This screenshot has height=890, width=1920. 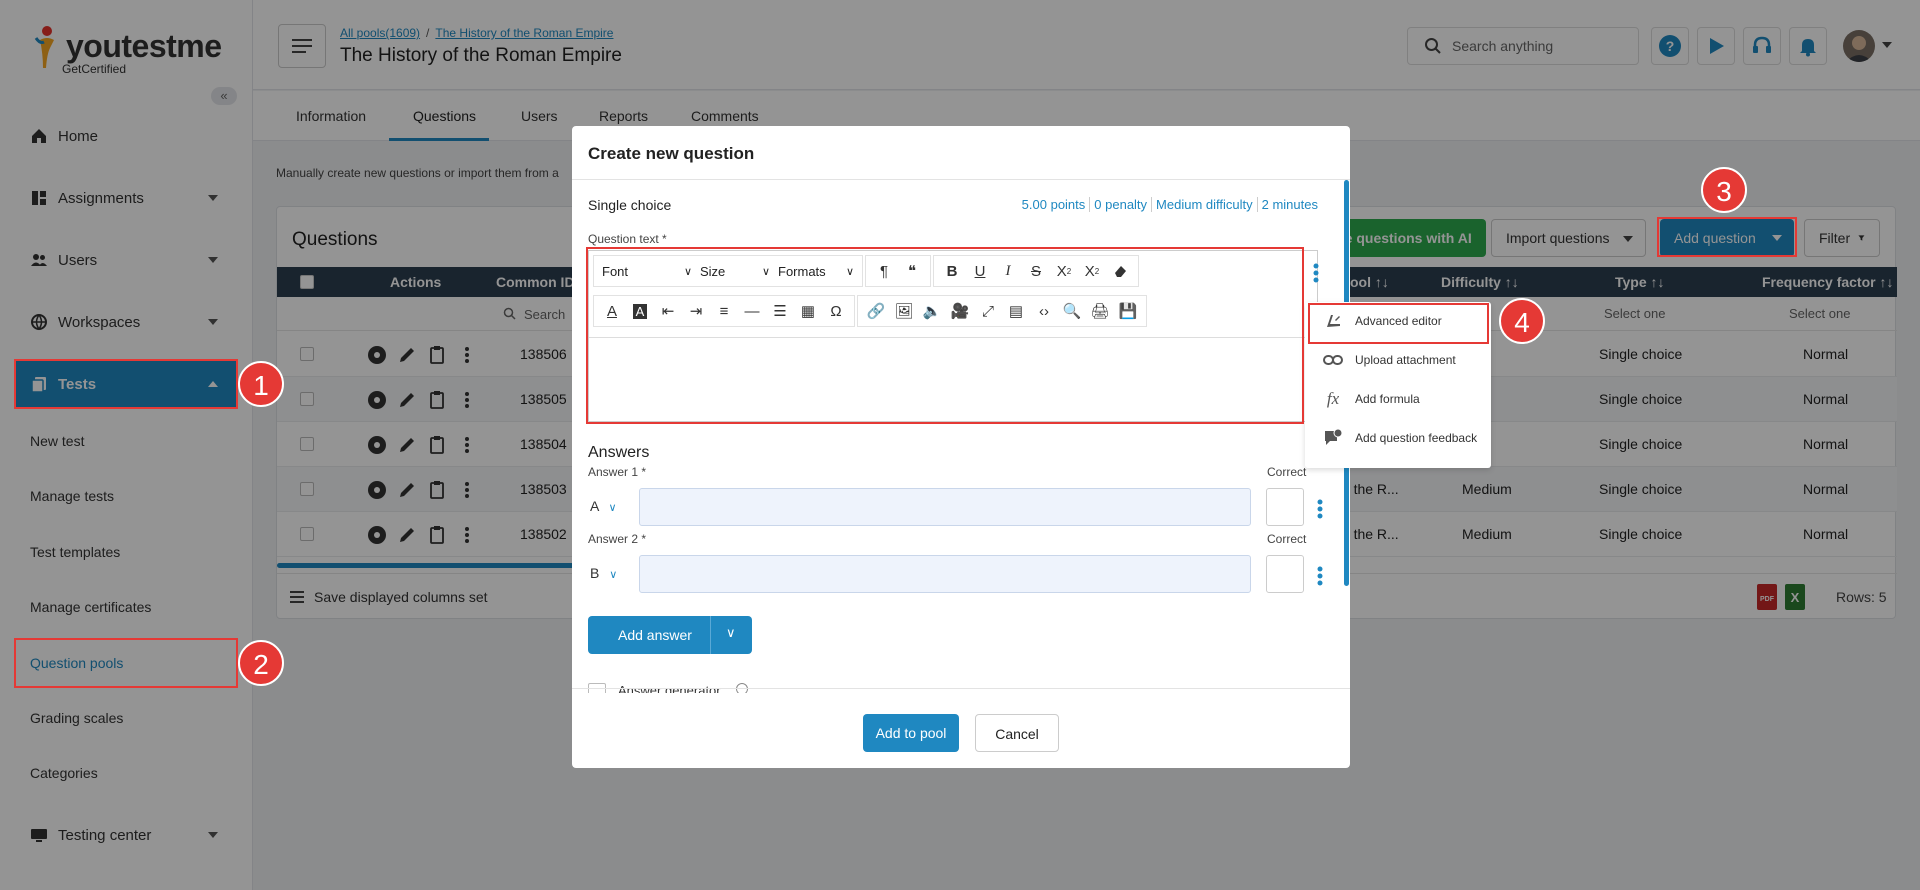 What do you see at coordinates (1290, 204) in the screenshot?
I see `time-link: 2 minutes` at bounding box center [1290, 204].